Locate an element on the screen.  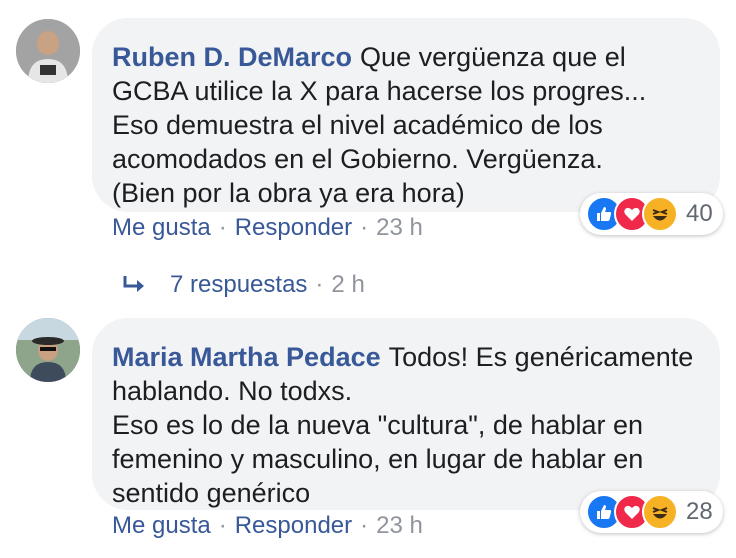
reactions-summary: 40 is located at coordinates (651, 214).